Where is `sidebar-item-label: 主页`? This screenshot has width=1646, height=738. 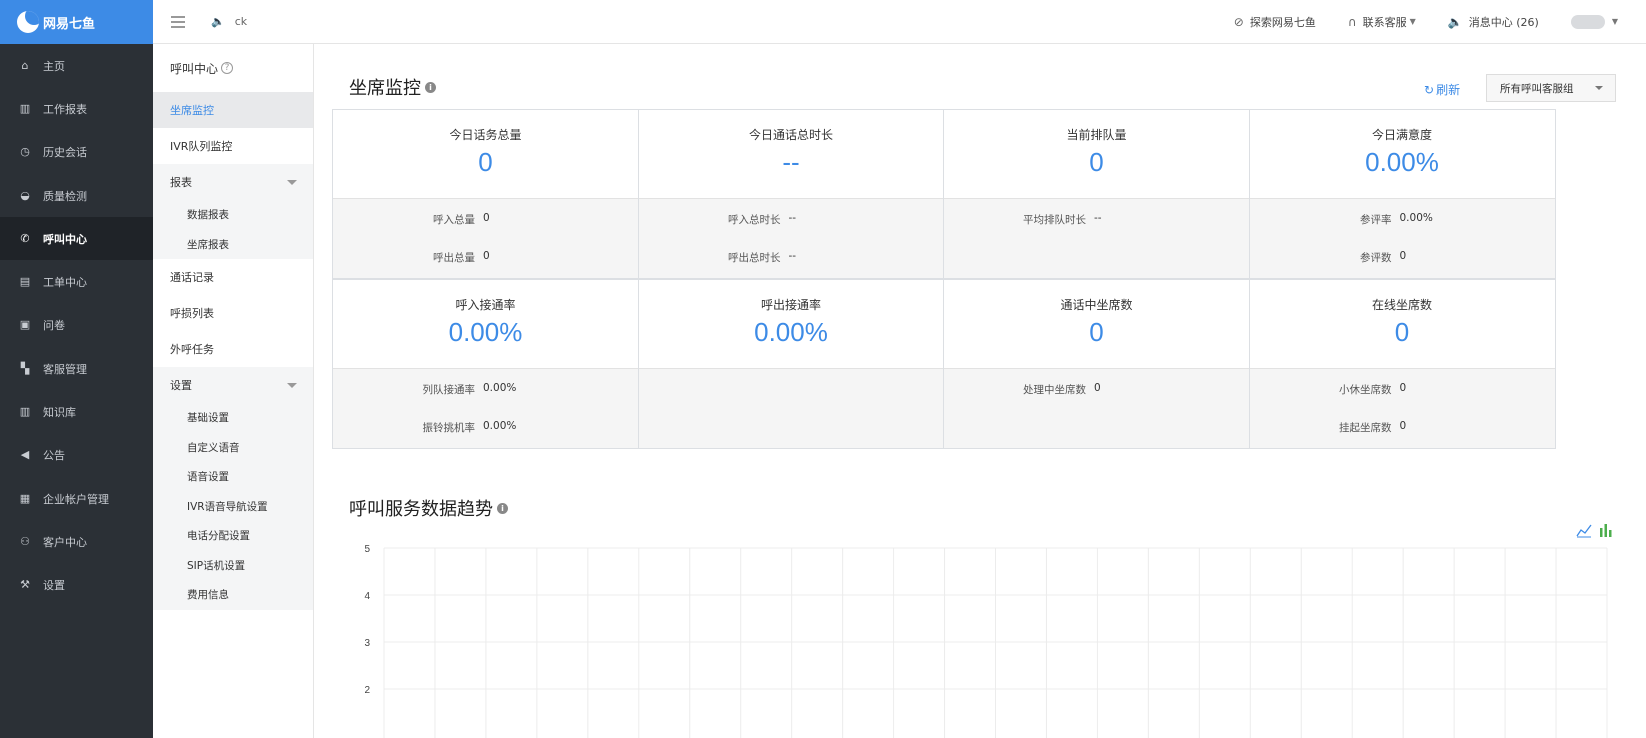
sidebar-item-label: 主页 is located at coordinates (54, 66).